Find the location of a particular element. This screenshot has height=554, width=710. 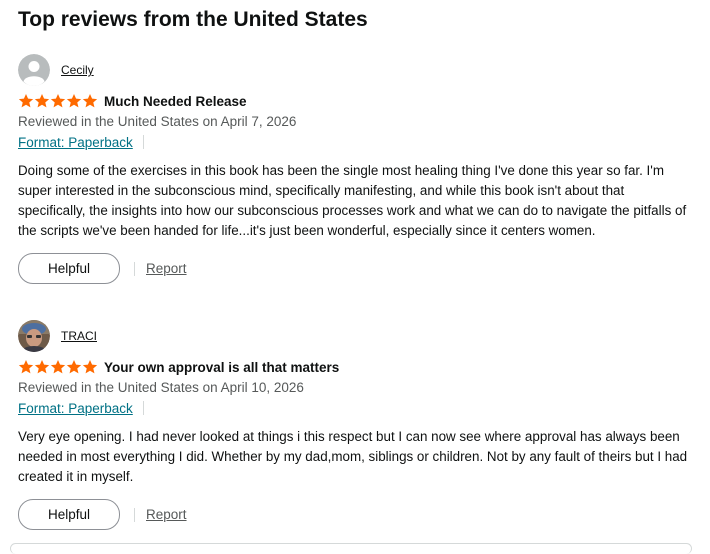

reviewer-profile: Cecily is located at coordinates (353, 70).